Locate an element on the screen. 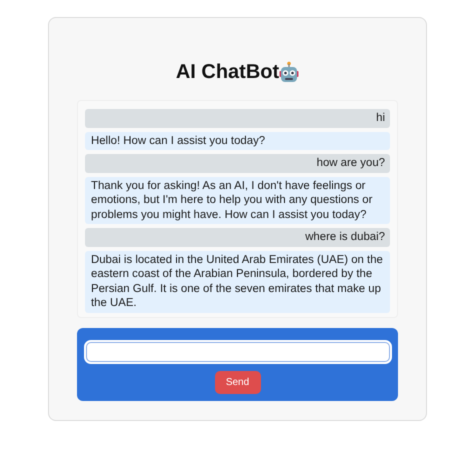  app-title: AI ChatBot is located at coordinates (228, 72).